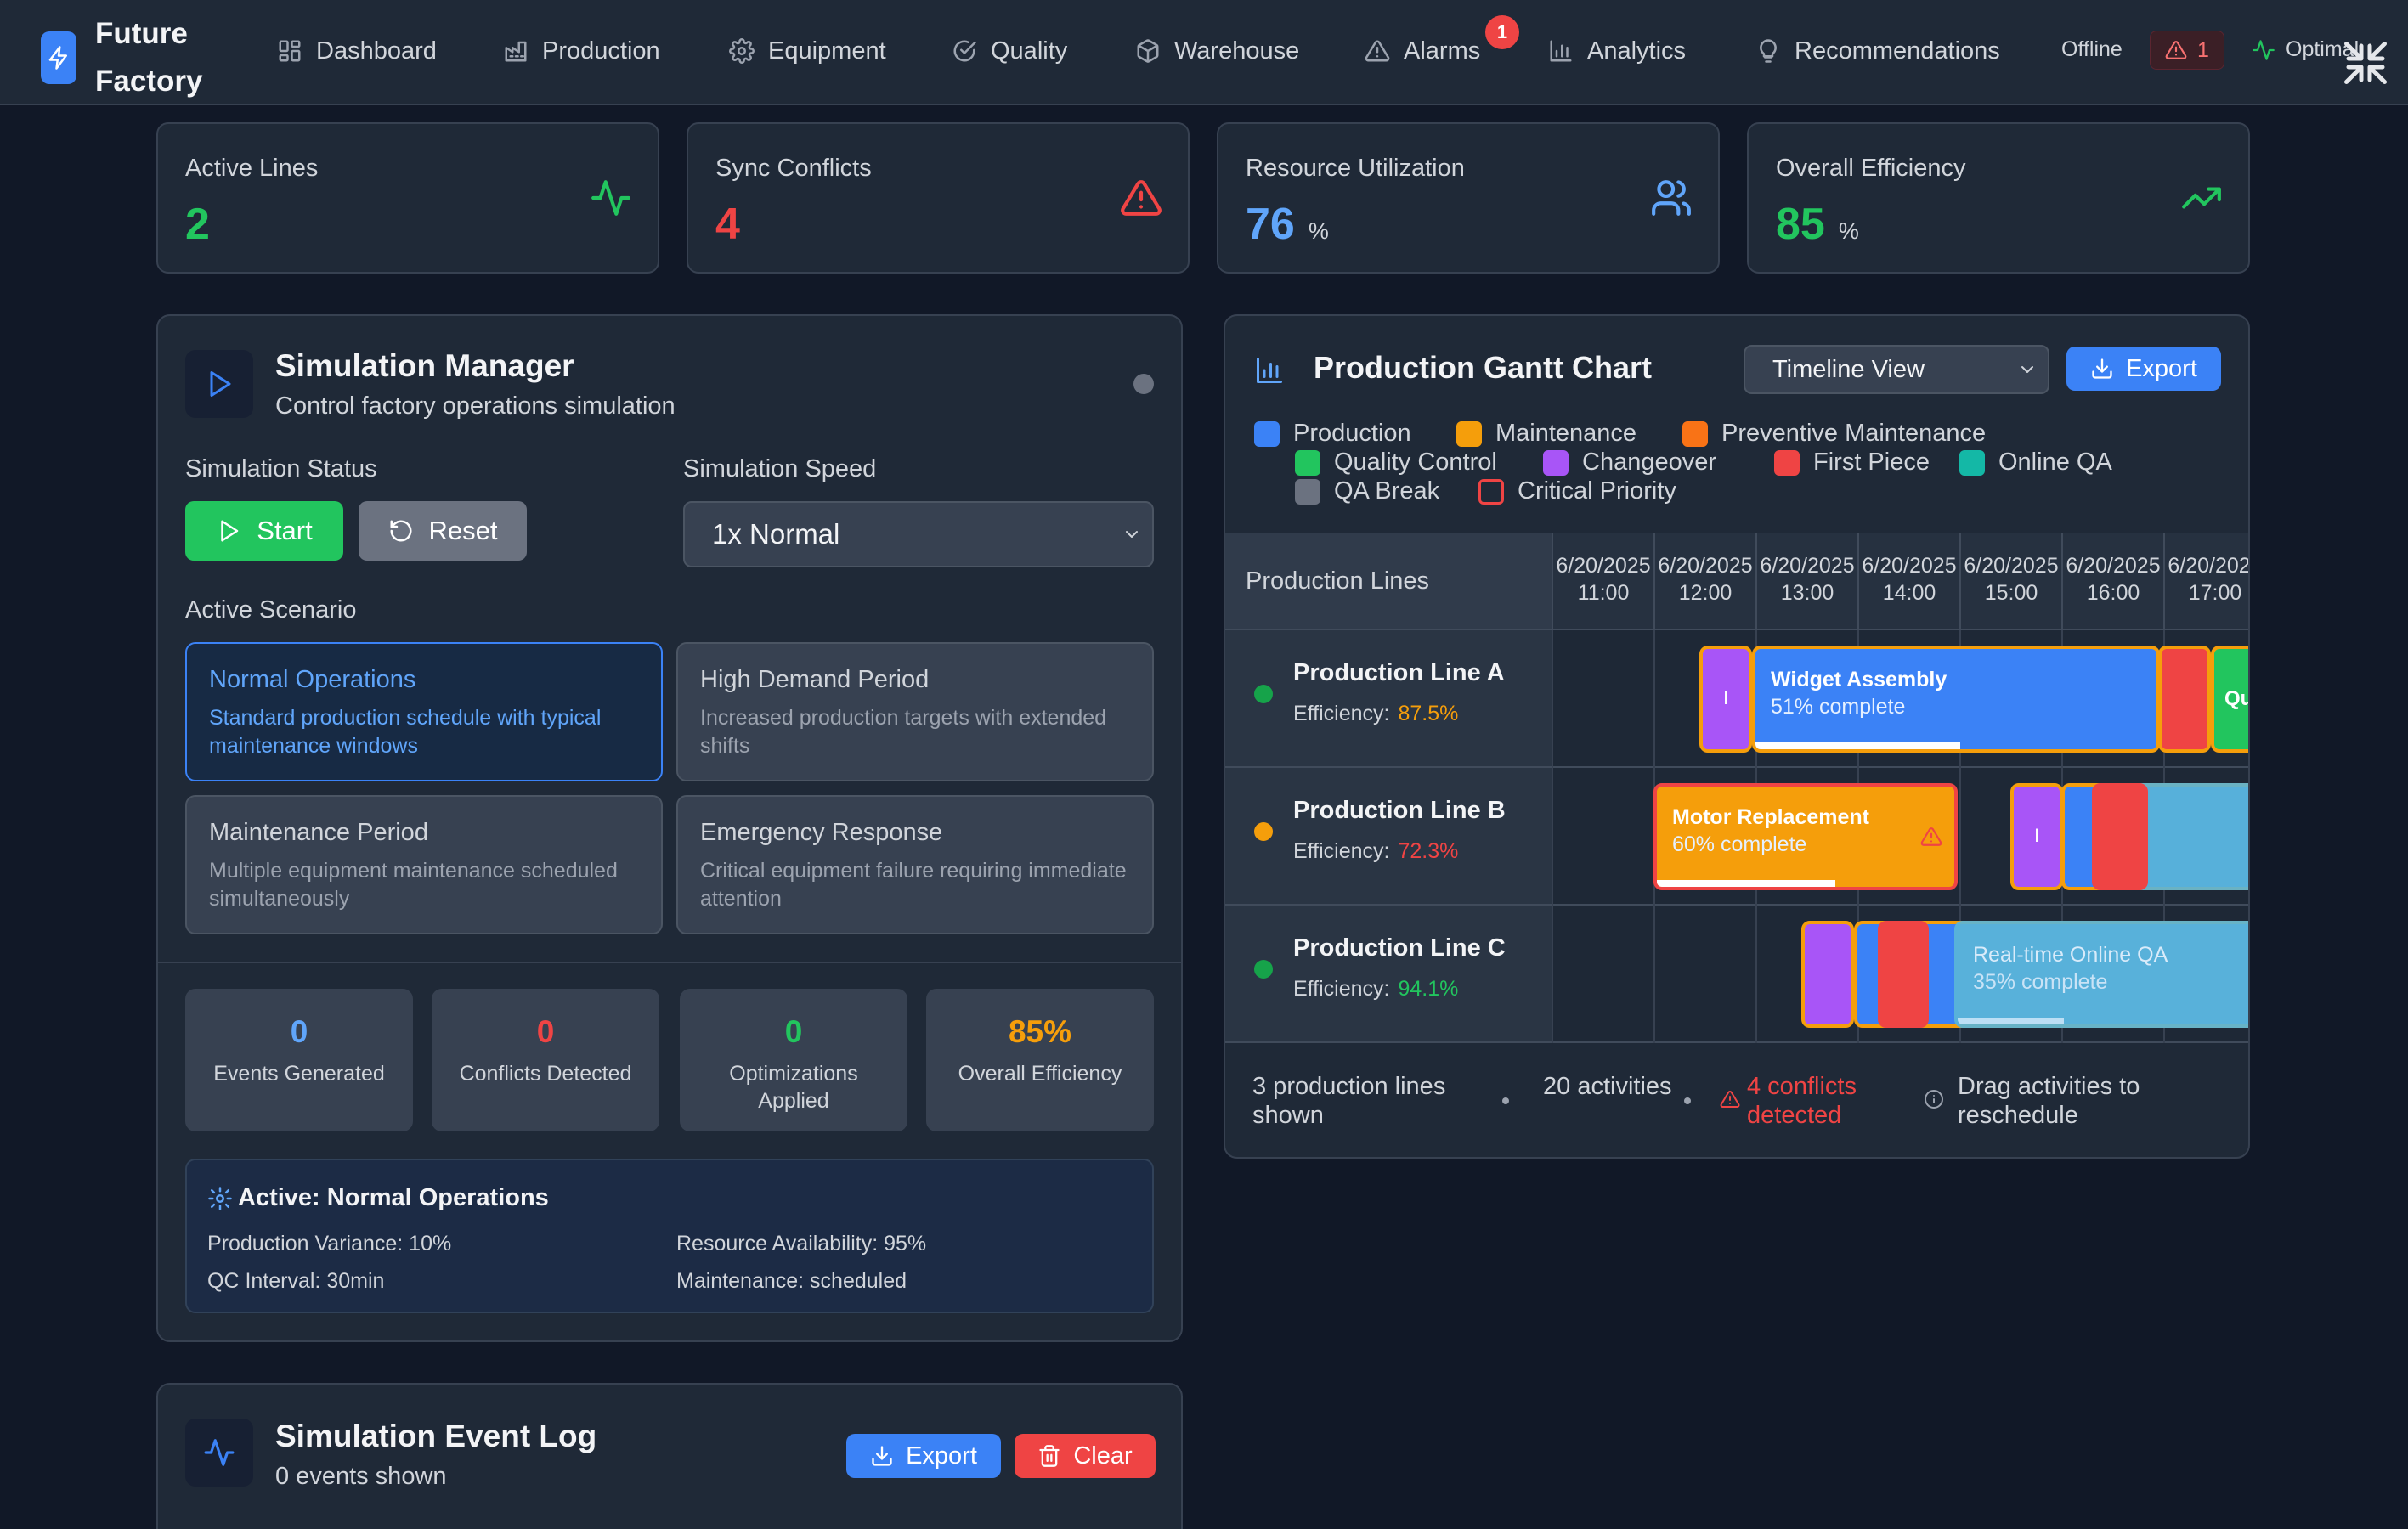 The image size is (2408, 1529). Describe the element at coordinates (545, 1060) in the screenshot. I see `metric-conflicts-detected: 0 Conflicts Detected` at that location.